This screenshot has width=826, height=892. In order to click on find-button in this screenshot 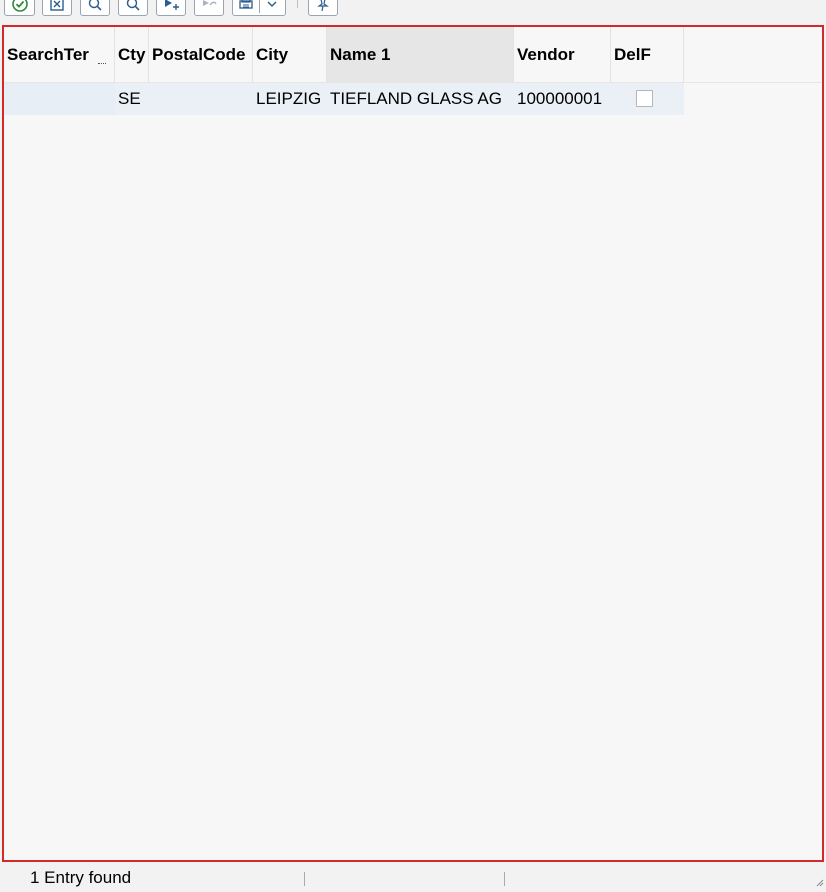, I will do `click(95, 8)`.